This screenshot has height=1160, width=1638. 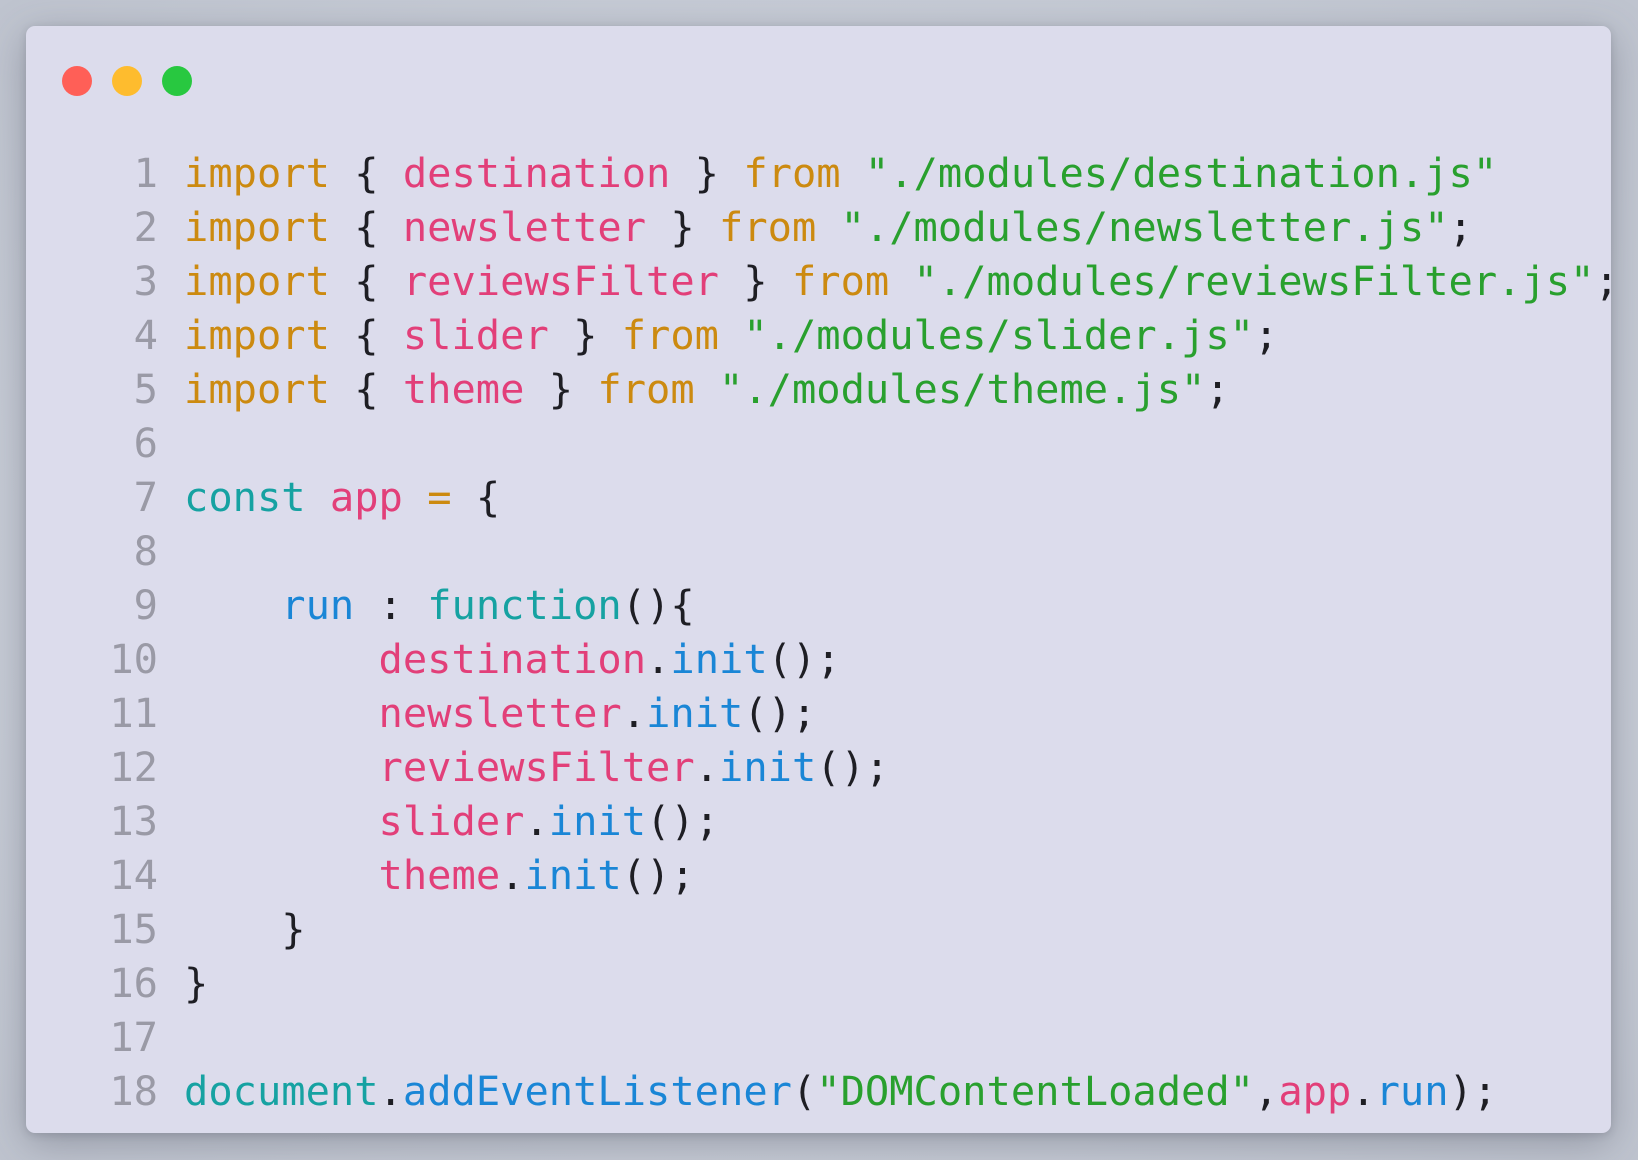 What do you see at coordinates (1181, 173) in the screenshot?
I see `code-token: "./modules/destination.js"` at bounding box center [1181, 173].